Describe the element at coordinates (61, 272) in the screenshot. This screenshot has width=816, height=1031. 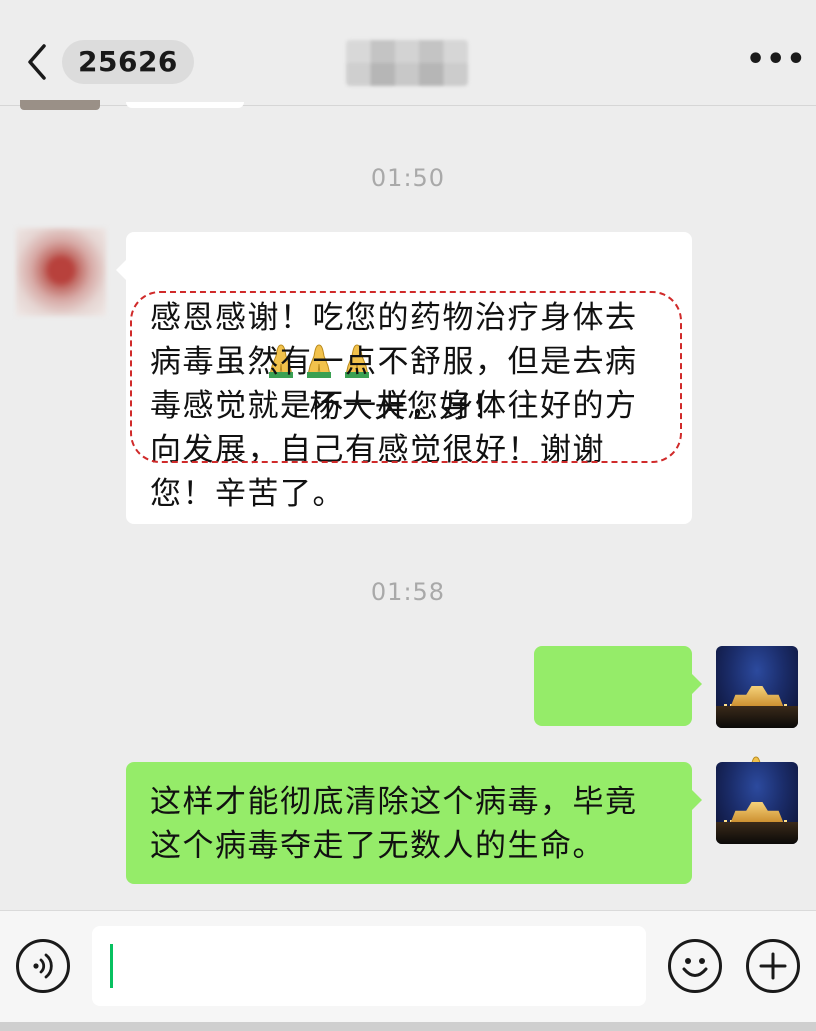
I see `sender-avatar` at that location.